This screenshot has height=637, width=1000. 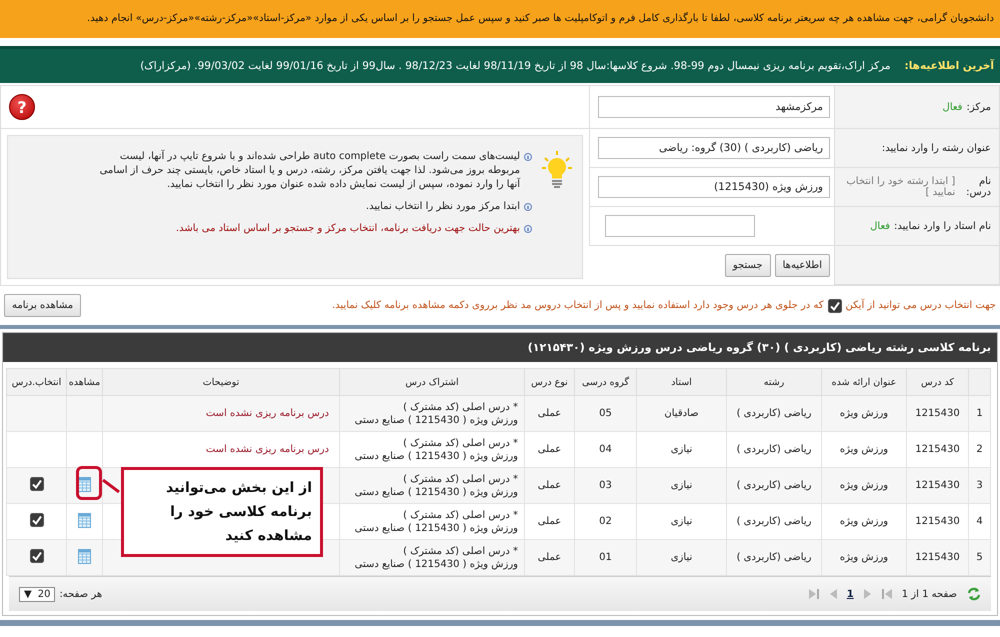 What do you see at coordinates (348, 229) in the screenshot?
I see `tip-text: بهترین حالت جهت دریافت برنامه، انتخاب مرکز و جستجو بر اساس استاد می باشد.` at bounding box center [348, 229].